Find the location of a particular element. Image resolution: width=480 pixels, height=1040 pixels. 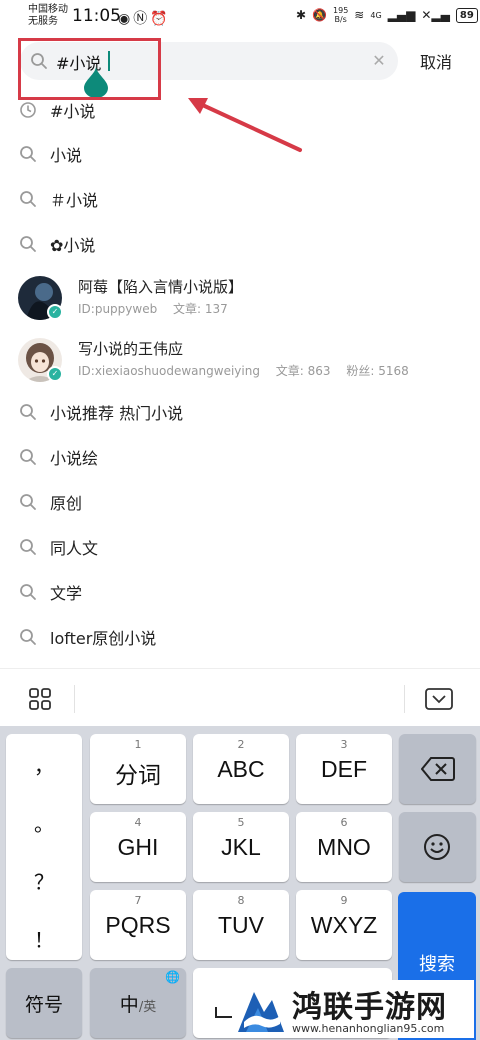

user-fans: 粉丝: 5168 is located at coordinates (377, 371).